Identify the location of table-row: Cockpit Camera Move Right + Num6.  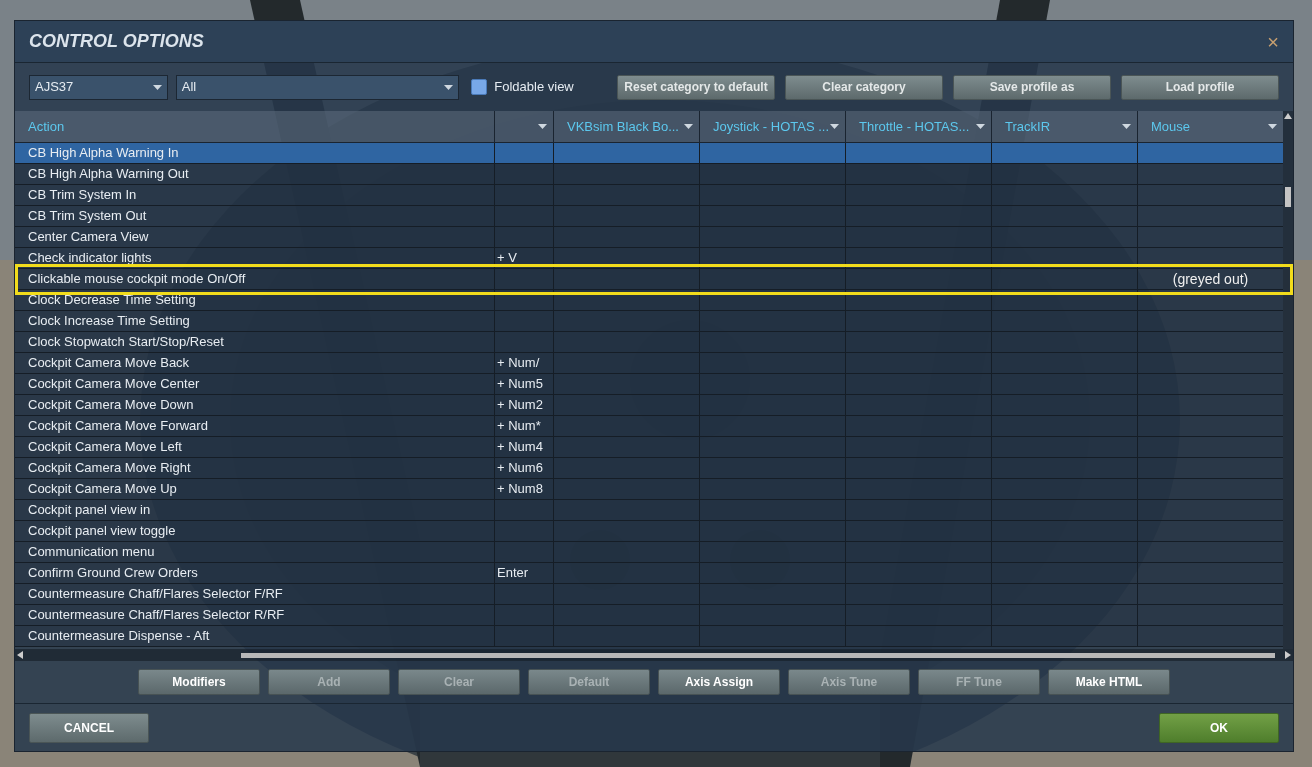
(649, 468).